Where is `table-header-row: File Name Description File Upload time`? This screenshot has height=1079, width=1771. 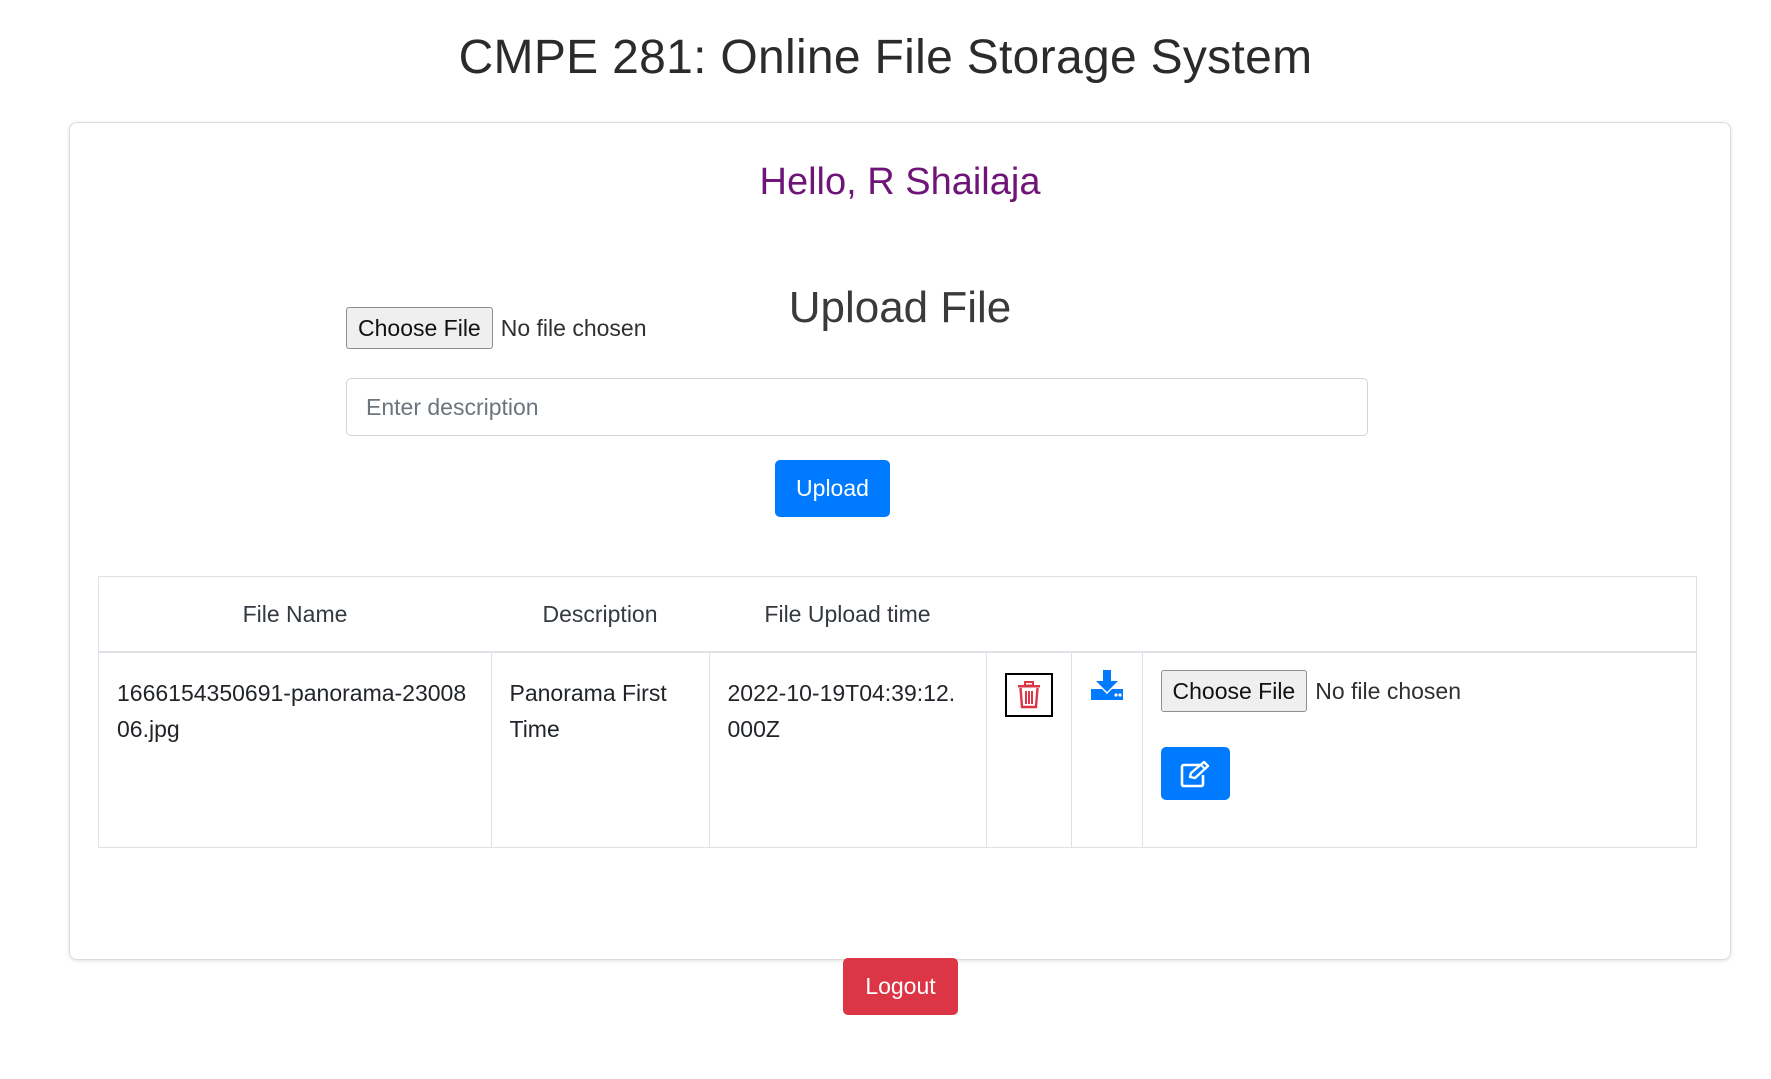 table-header-row: File Name Description File Upload time is located at coordinates (897, 614).